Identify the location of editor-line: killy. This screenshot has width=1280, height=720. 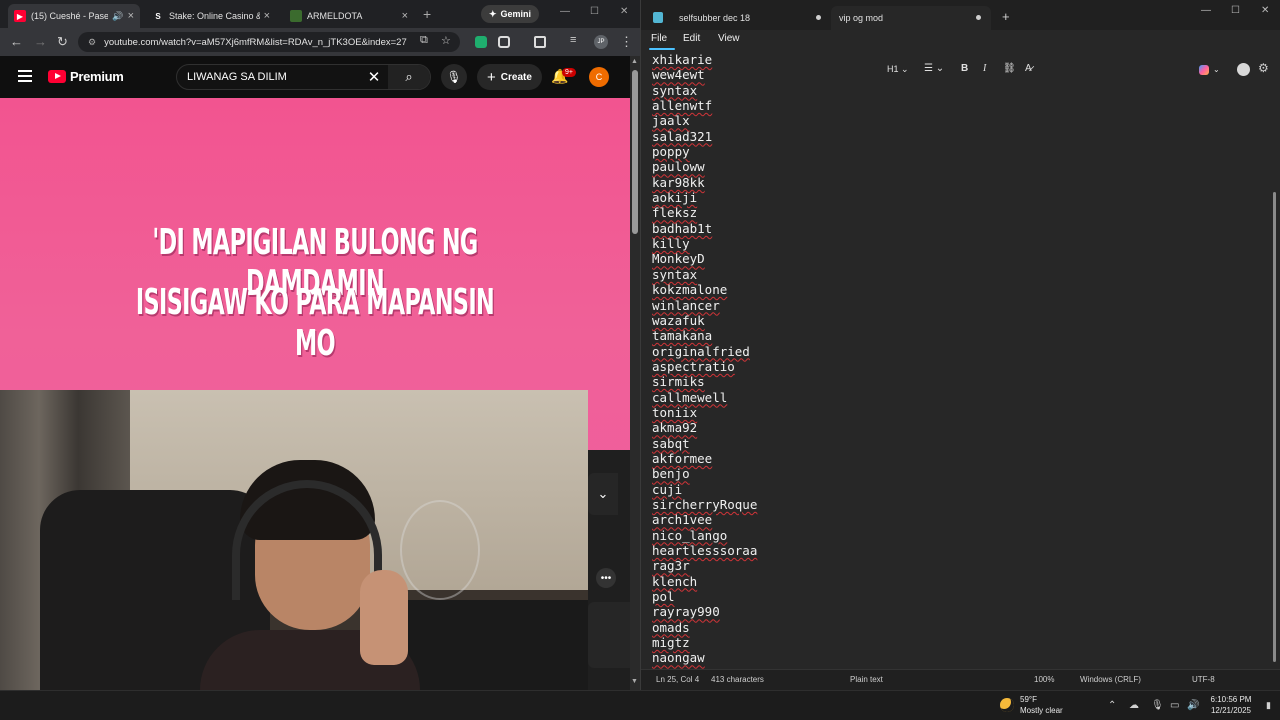
(704, 243).